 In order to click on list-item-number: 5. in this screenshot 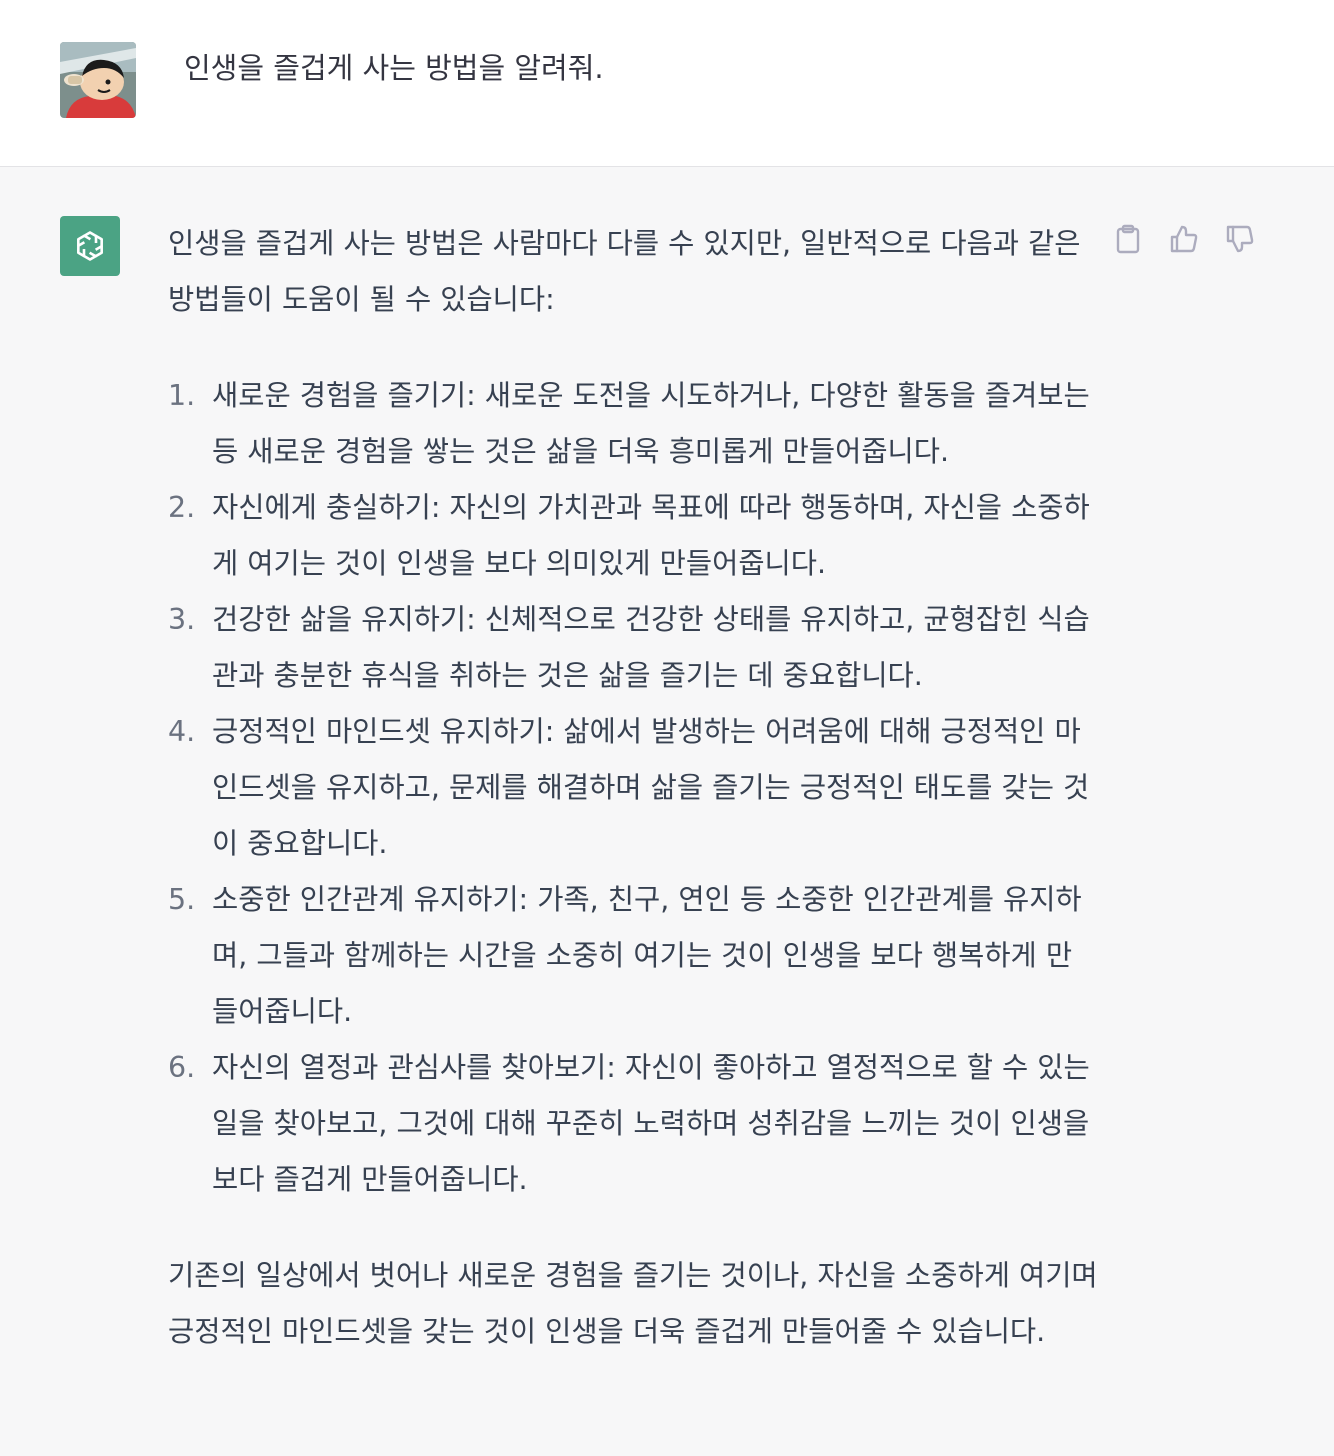, I will do `click(182, 899)`.